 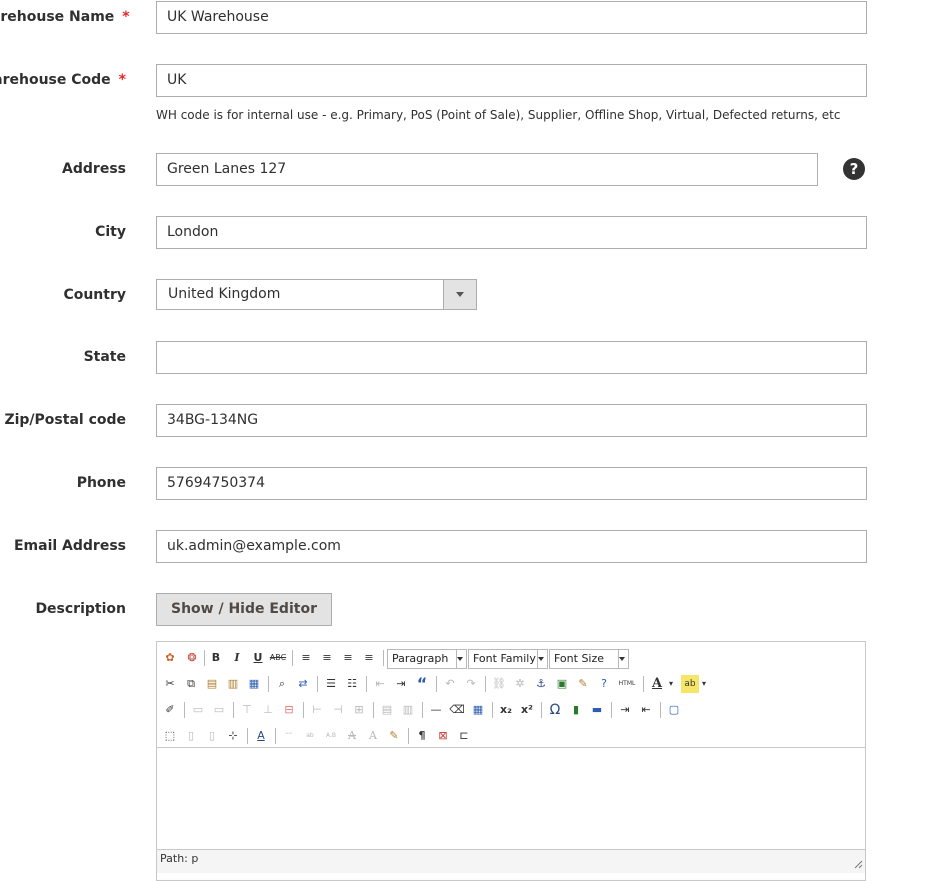 I want to click on editor-path: Path: p, so click(x=179, y=858).